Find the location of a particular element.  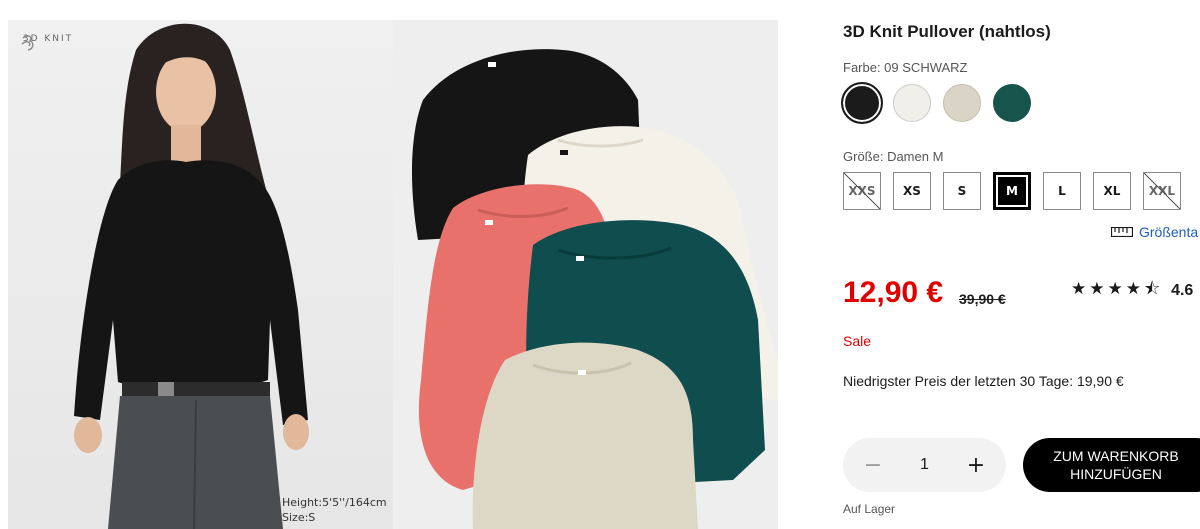

quantity-stepper: − + is located at coordinates (924, 465).